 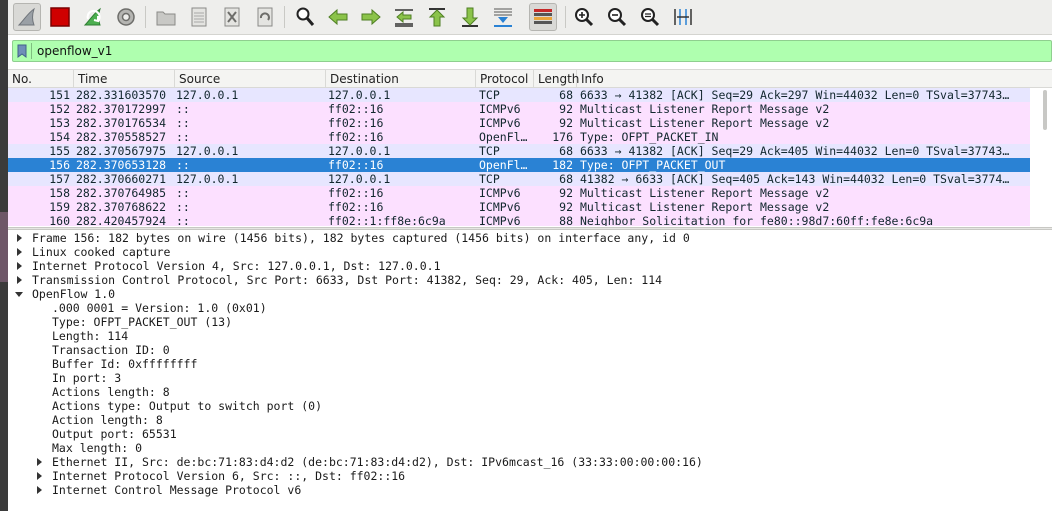 What do you see at coordinates (543, 17) in the screenshot?
I see `colorize-button` at bounding box center [543, 17].